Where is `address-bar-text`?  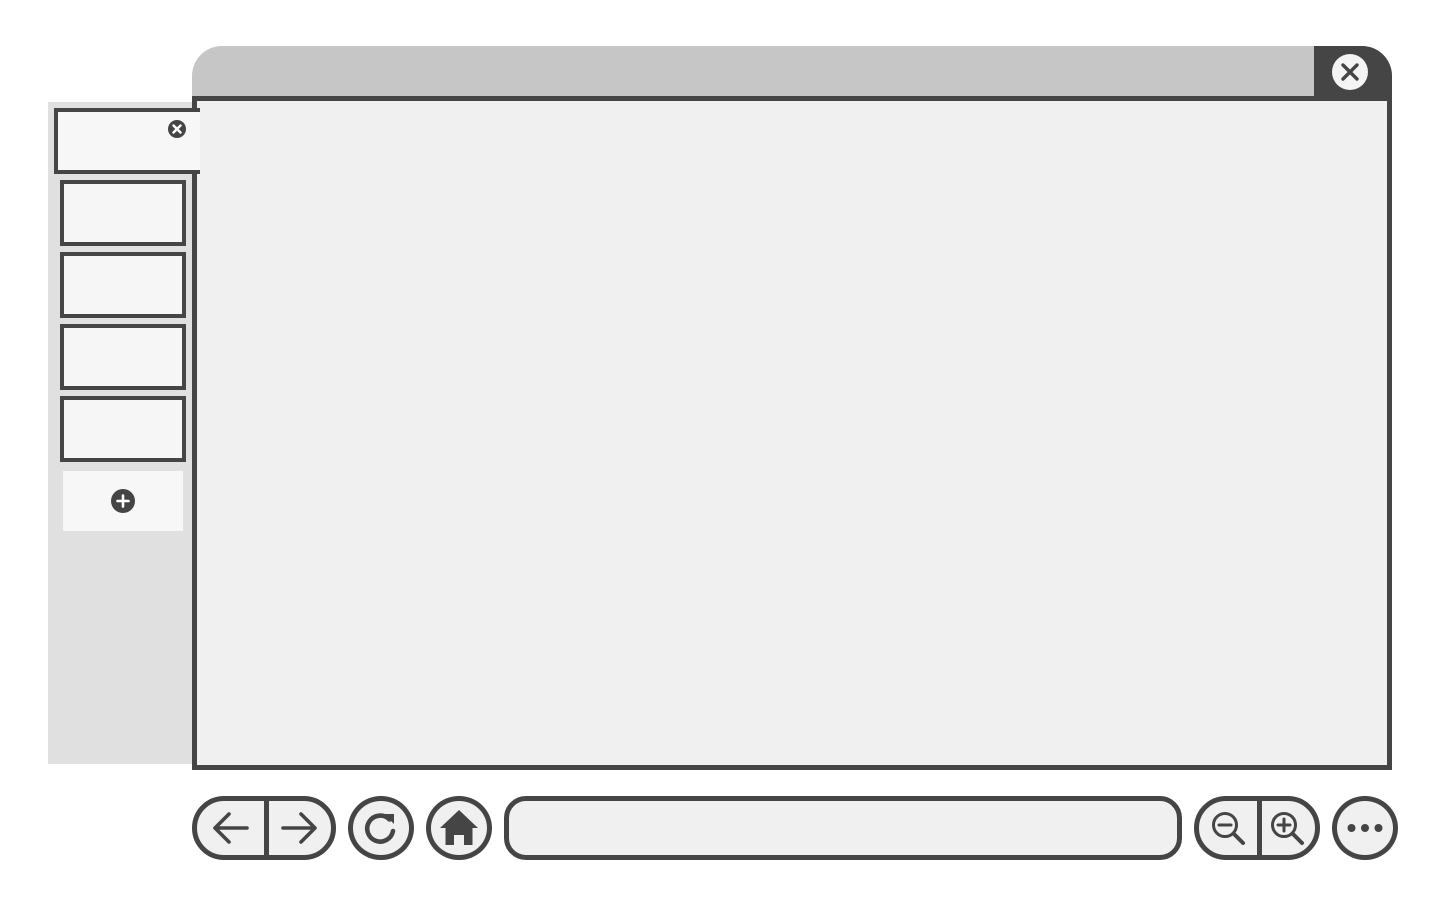
address-bar-text is located at coordinates (843, 828).